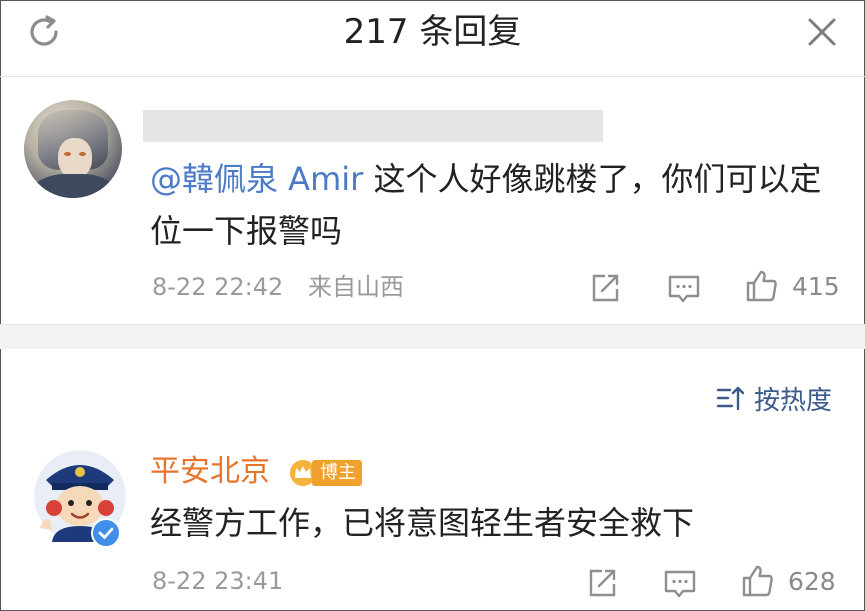  I want to click on like-count: 415, so click(816, 286).